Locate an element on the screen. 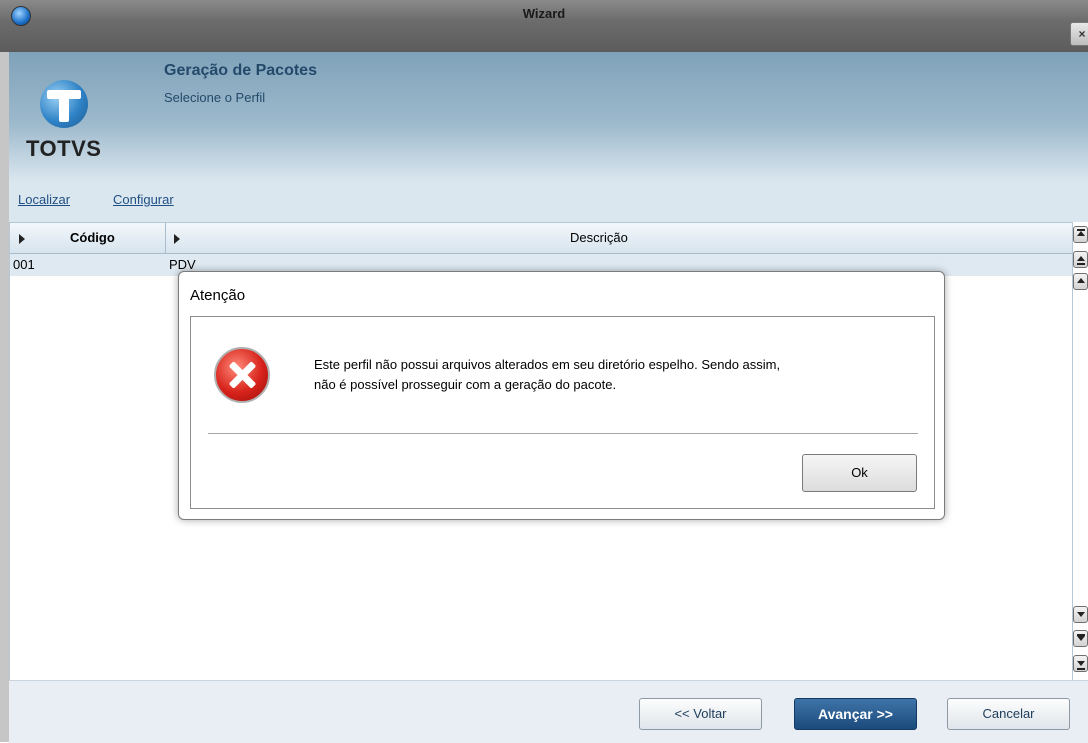 The image size is (1088, 743). title-bar: Wizard × is located at coordinates (544, 26).